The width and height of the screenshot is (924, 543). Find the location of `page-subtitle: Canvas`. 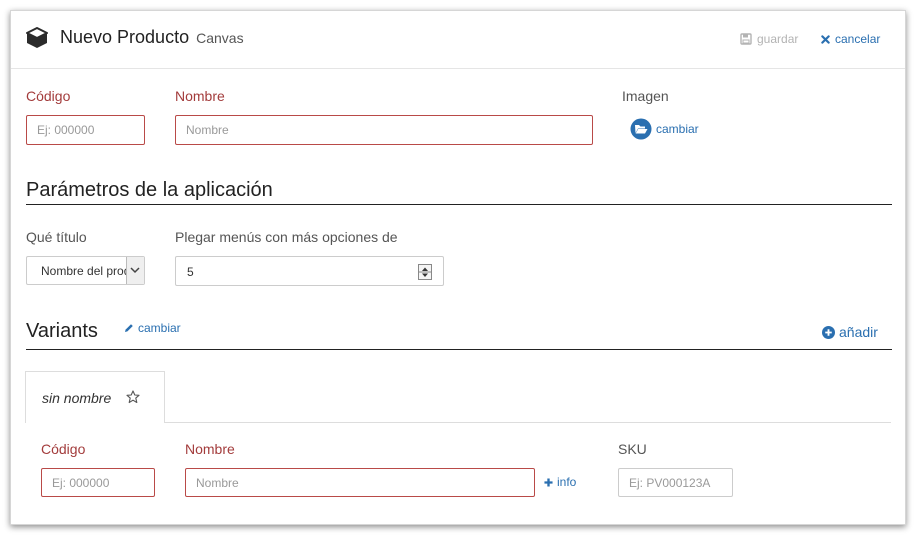

page-subtitle: Canvas is located at coordinates (220, 38).